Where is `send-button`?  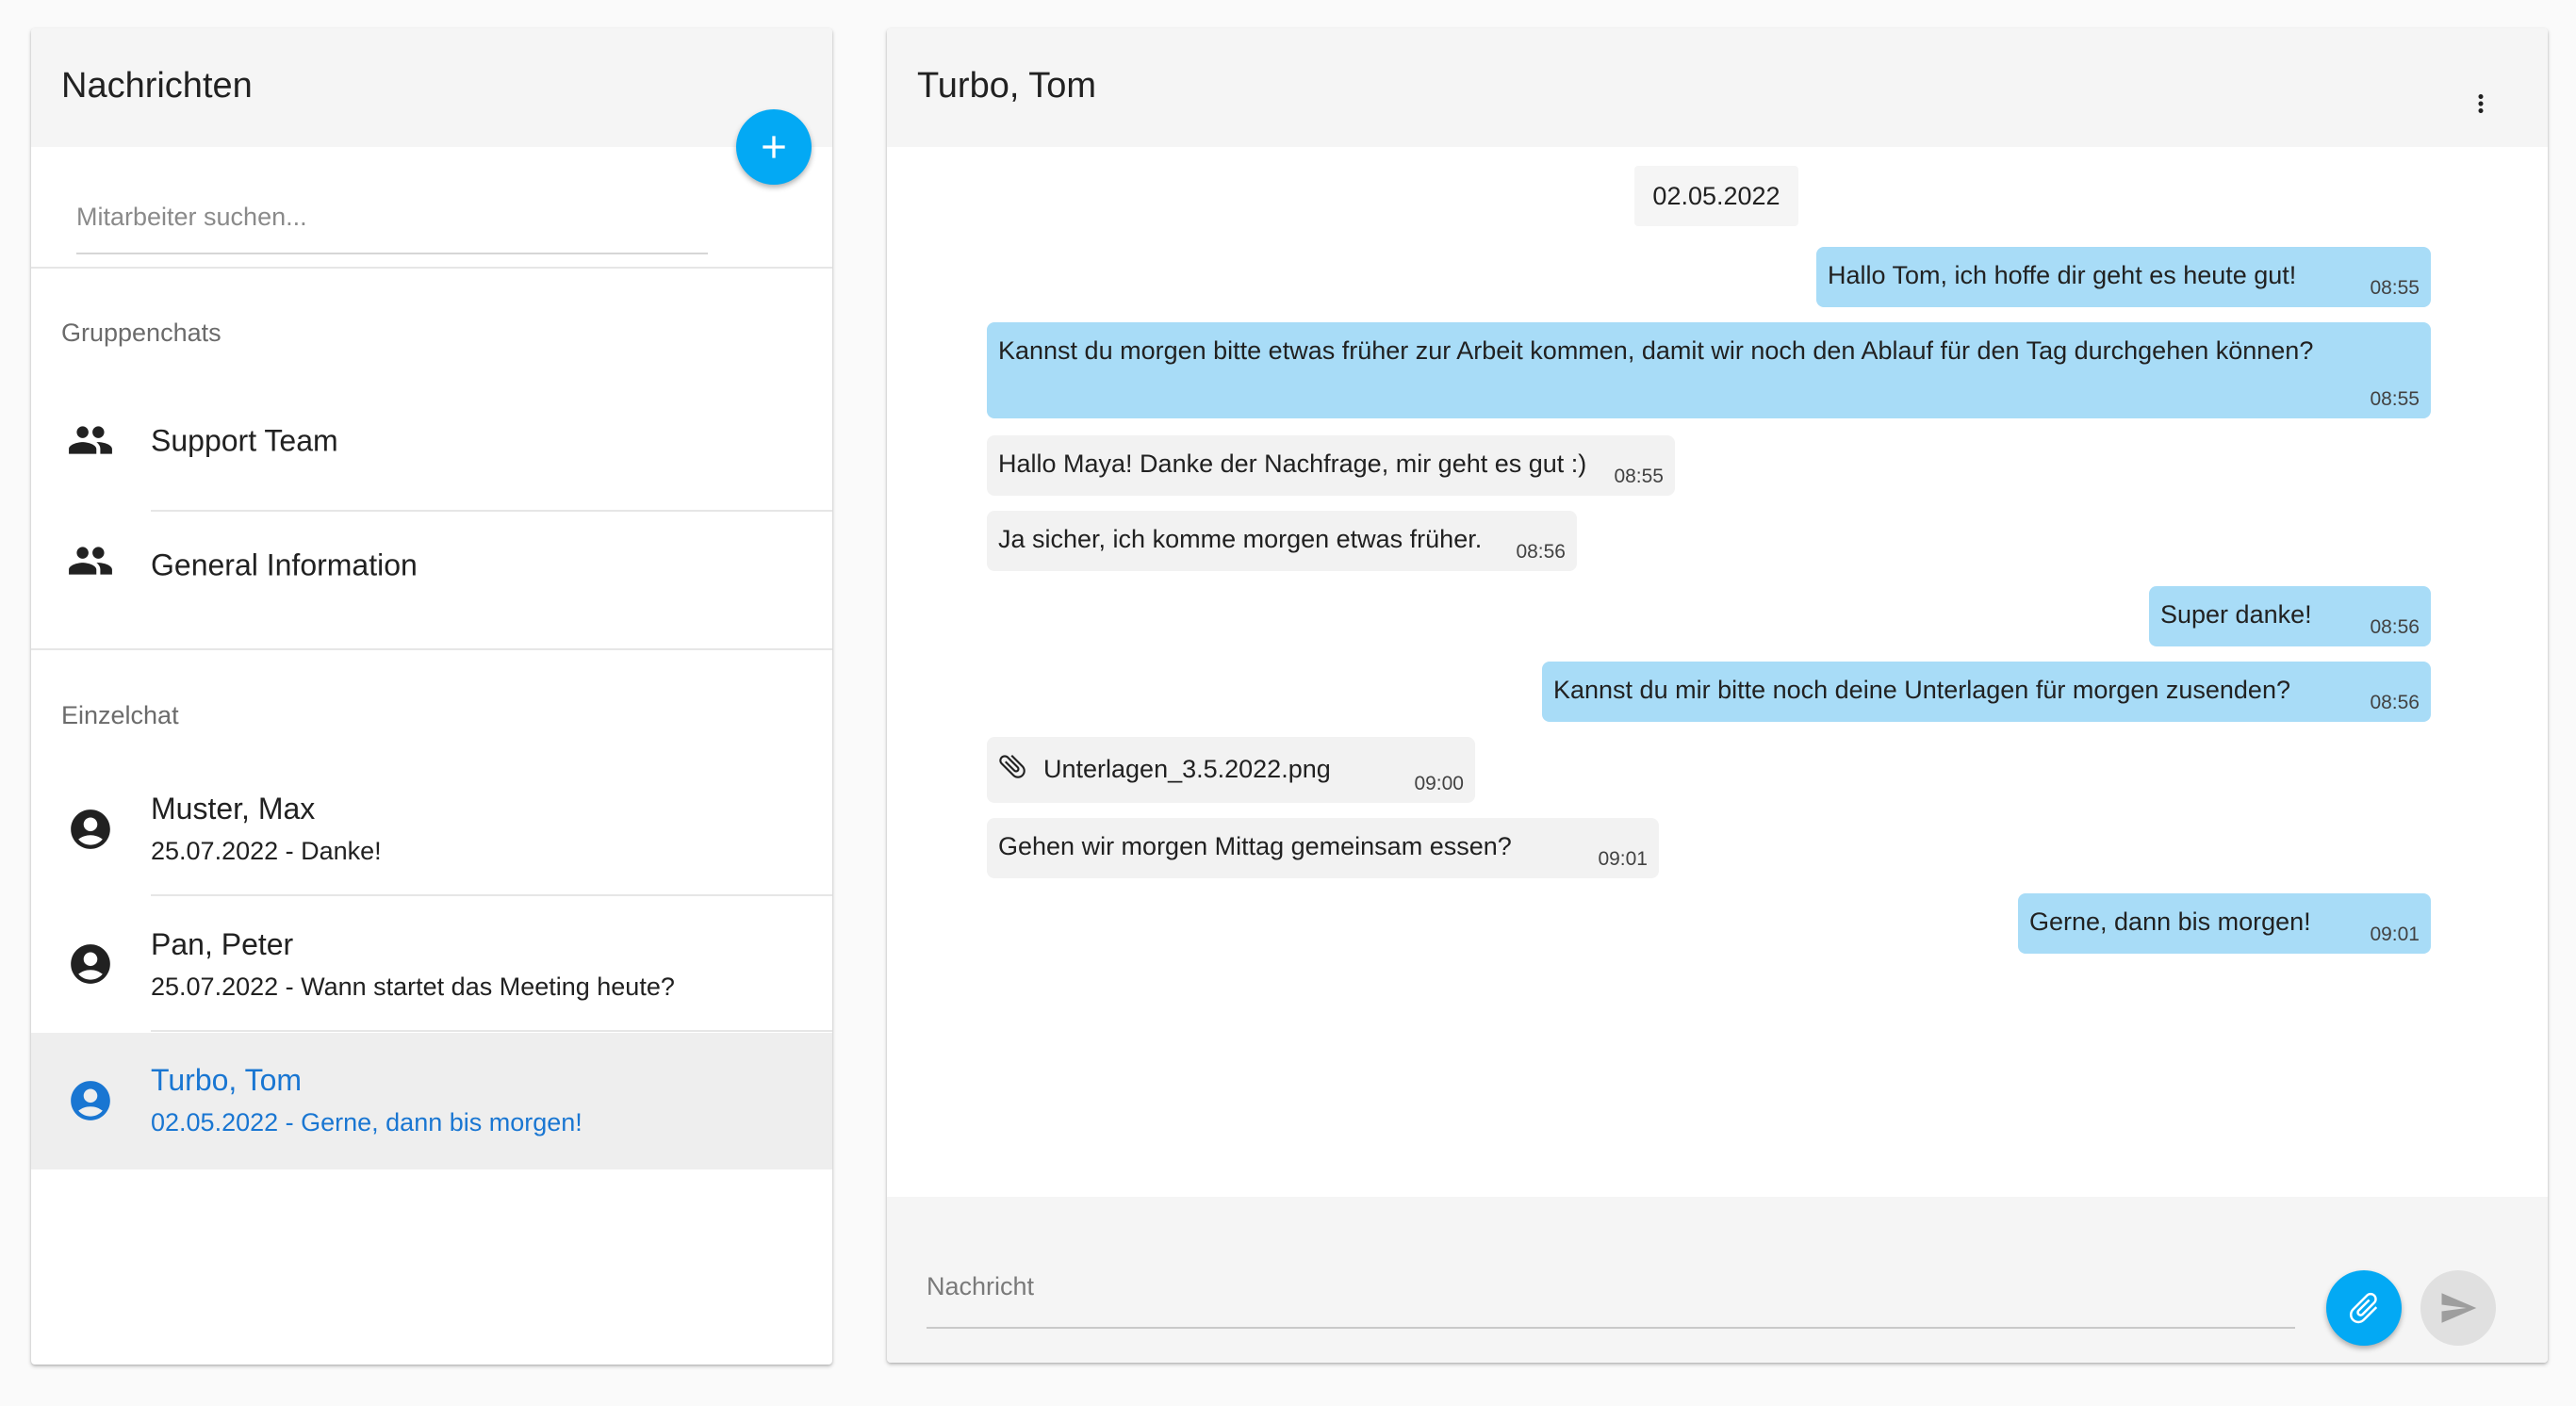
send-button is located at coordinates (2458, 1308).